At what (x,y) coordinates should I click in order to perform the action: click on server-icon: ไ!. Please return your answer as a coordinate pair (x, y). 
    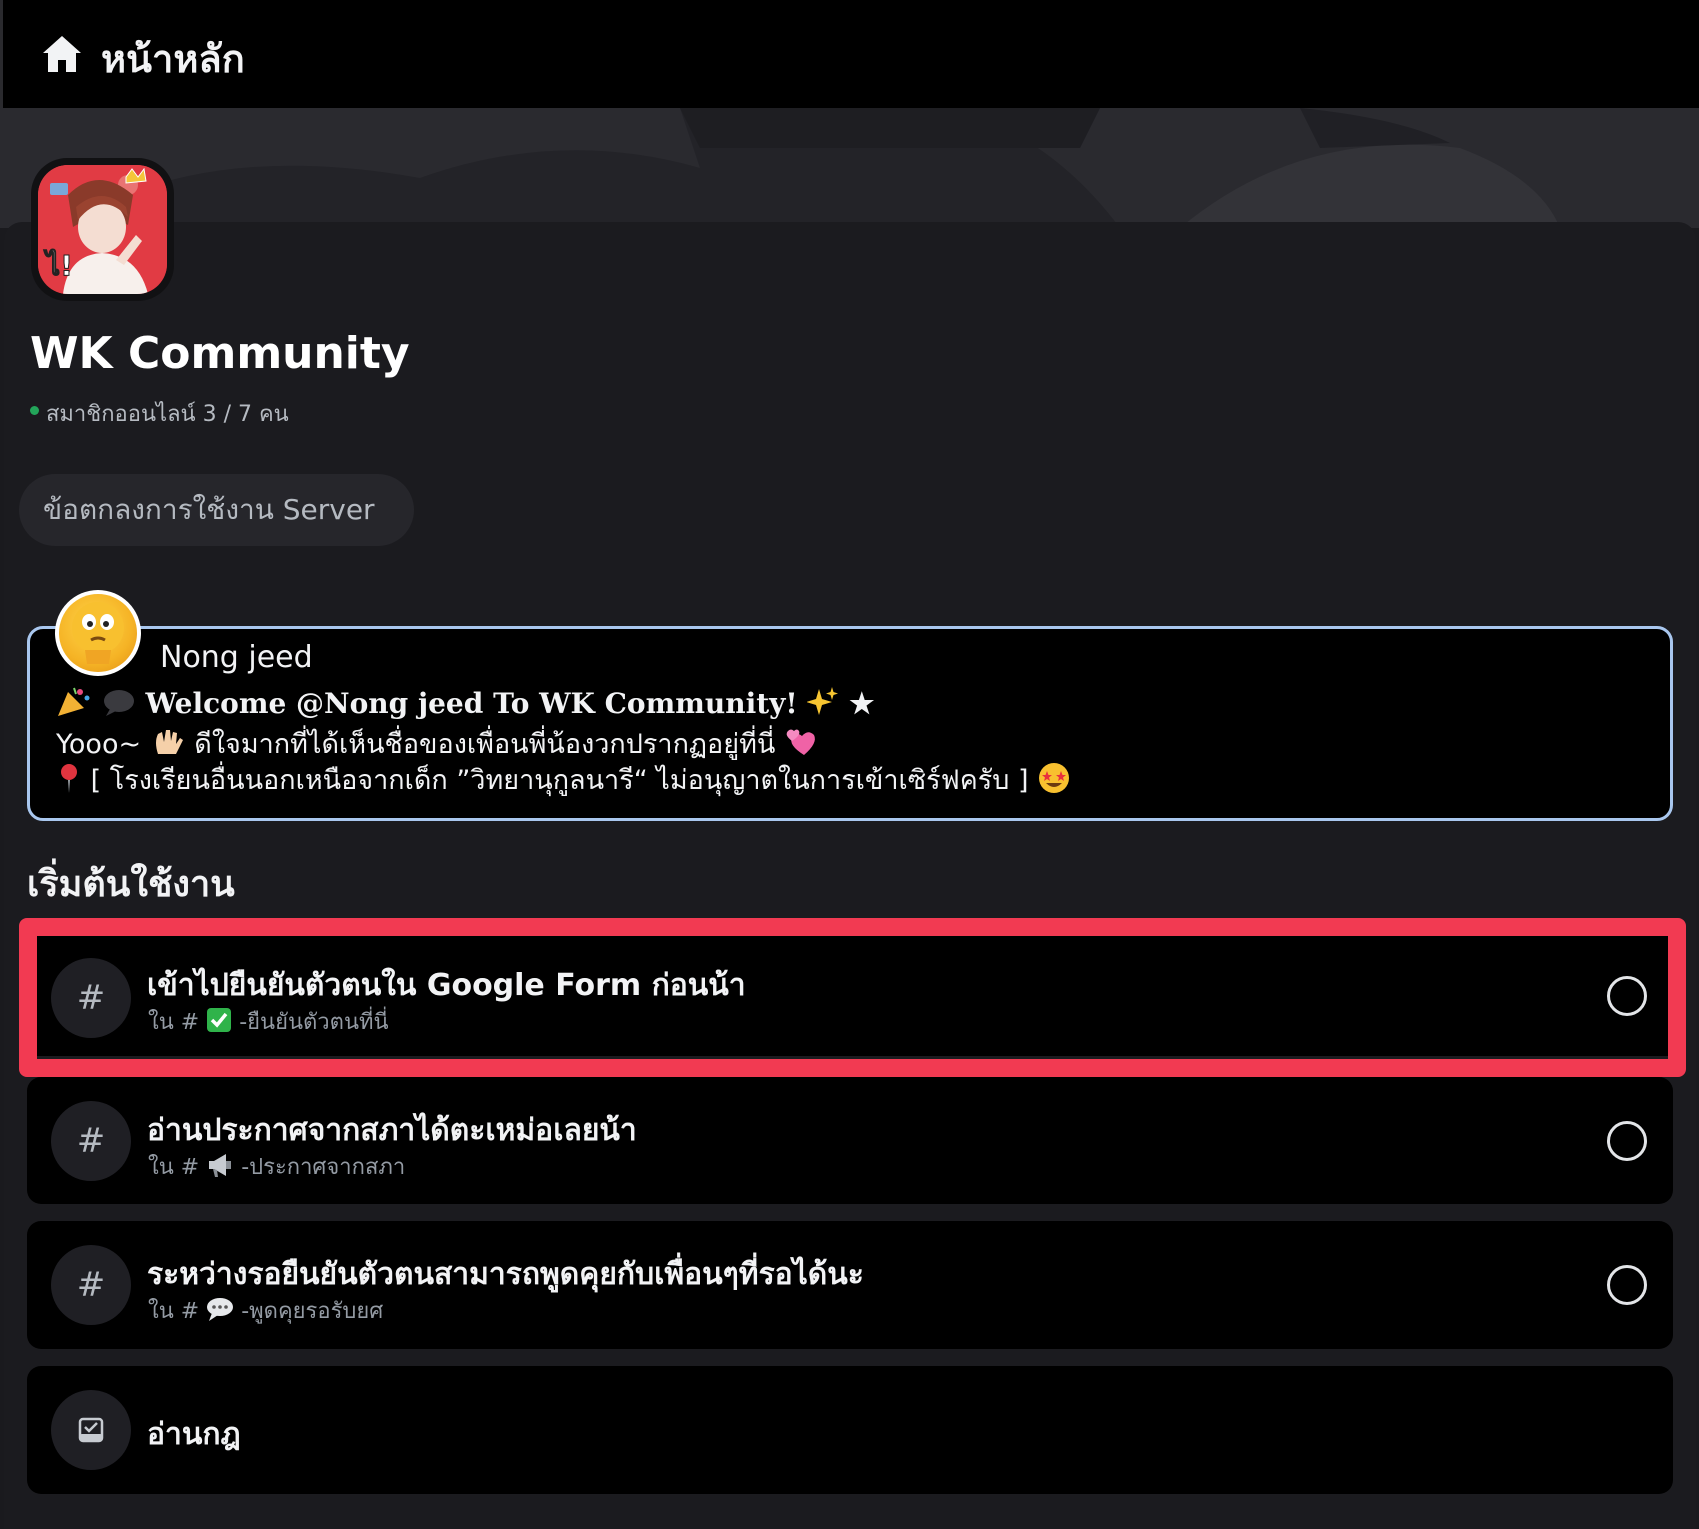
    Looking at the image, I should click on (102, 229).